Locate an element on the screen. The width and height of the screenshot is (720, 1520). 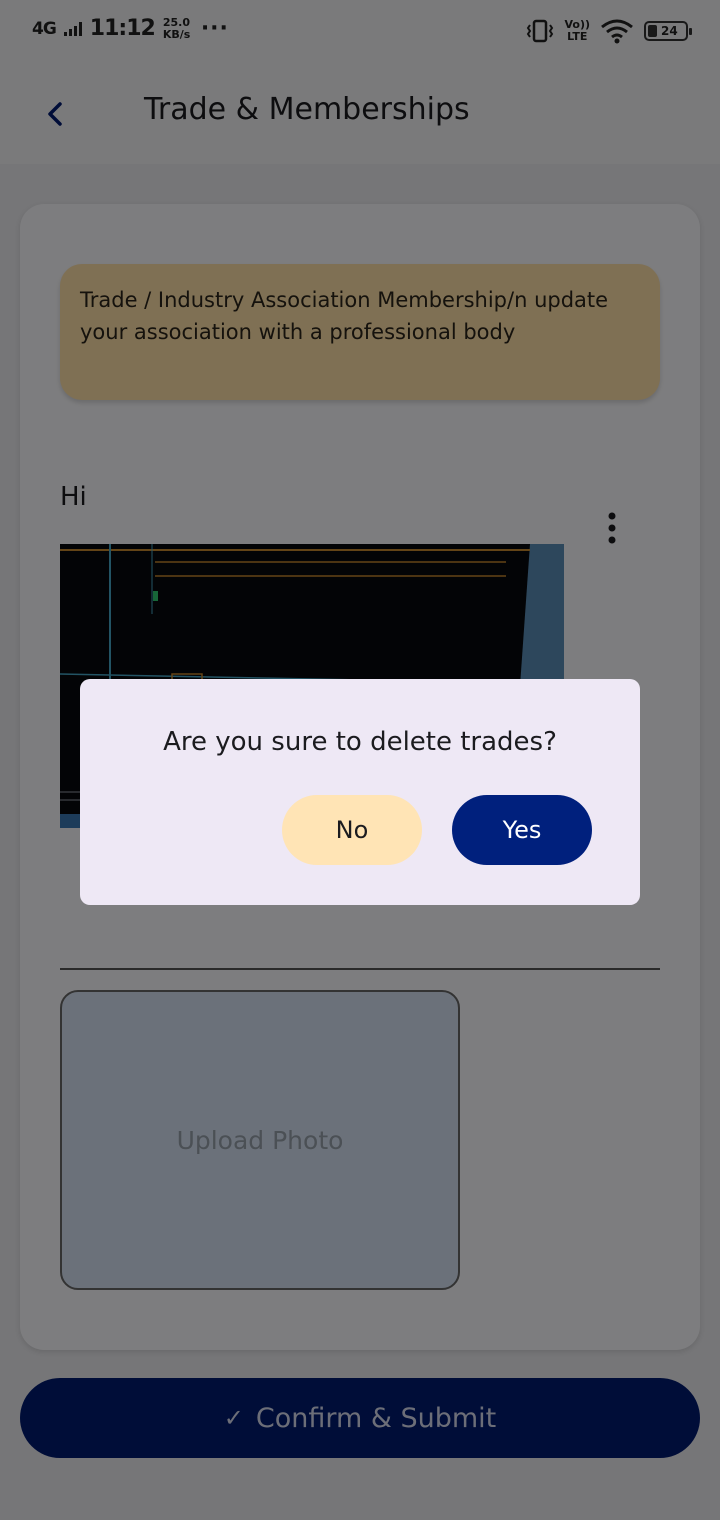
yes-button: Yes is located at coordinates (522, 830).